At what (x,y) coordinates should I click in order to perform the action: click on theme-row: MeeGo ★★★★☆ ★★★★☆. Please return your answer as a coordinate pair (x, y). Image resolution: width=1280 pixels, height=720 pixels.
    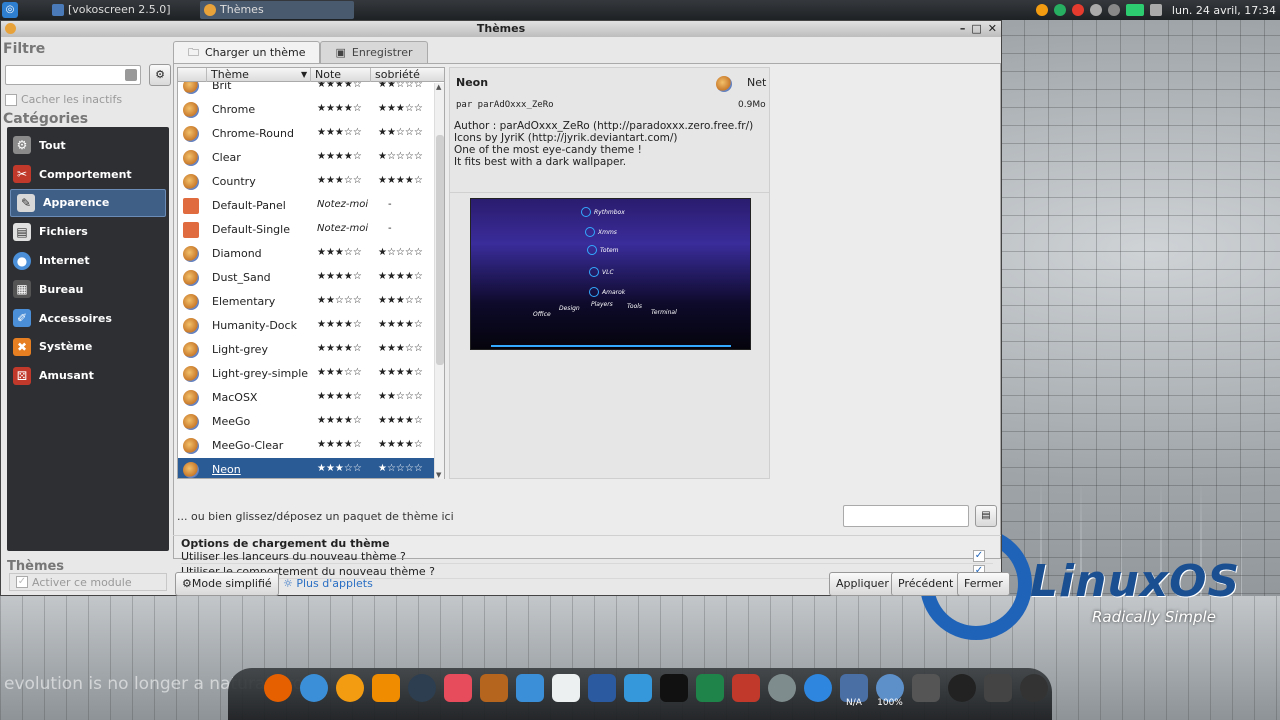
    Looking at the image, I should click on (306, 422).